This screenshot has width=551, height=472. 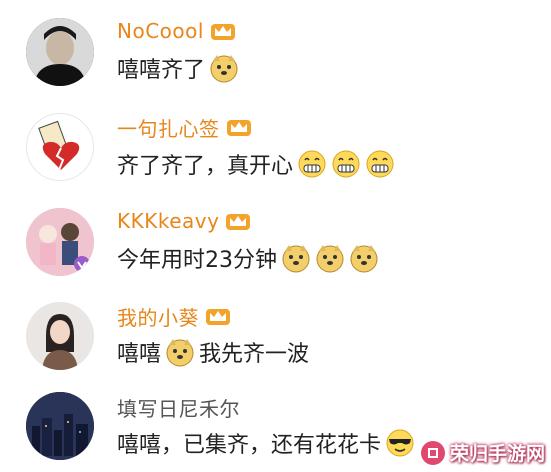 I want to click on comment-text-after: 我先齐一波, so click(x=254, y=354).